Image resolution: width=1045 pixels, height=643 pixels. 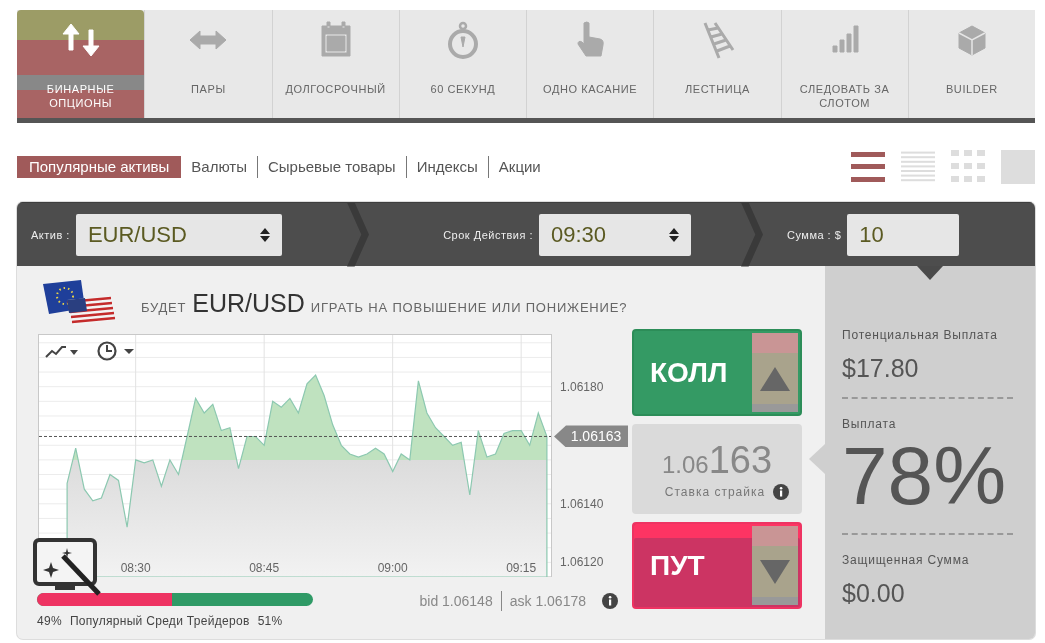 What do you see at coordinates (135, 568) in the screenshot?
I see `x-axis-label: 08:30` at bounding box center [135, 568].